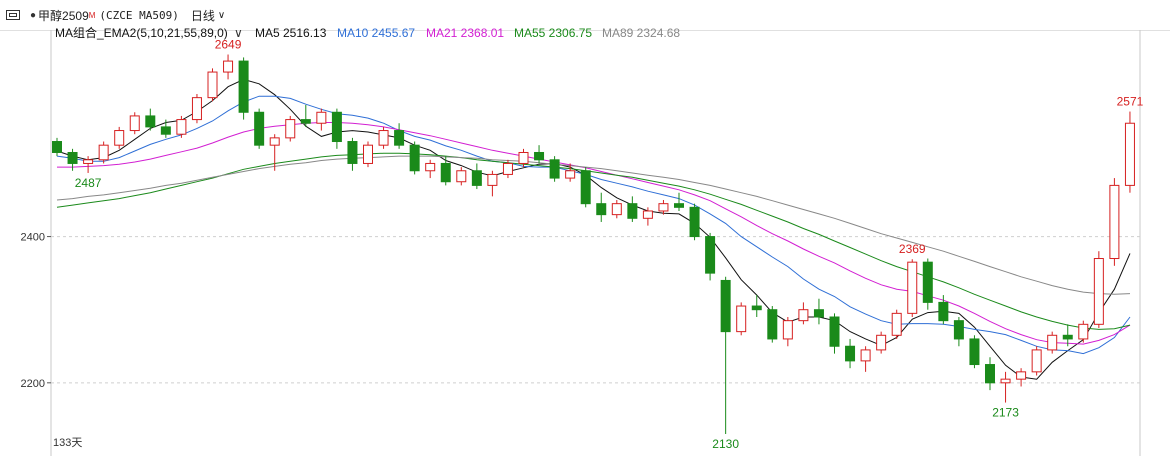 This screenshot has height=456, width=1170. Describe the element at coordinates (376, 33) in the screenshot. I see `legend-item-1: MA10 2455.67` at that location.